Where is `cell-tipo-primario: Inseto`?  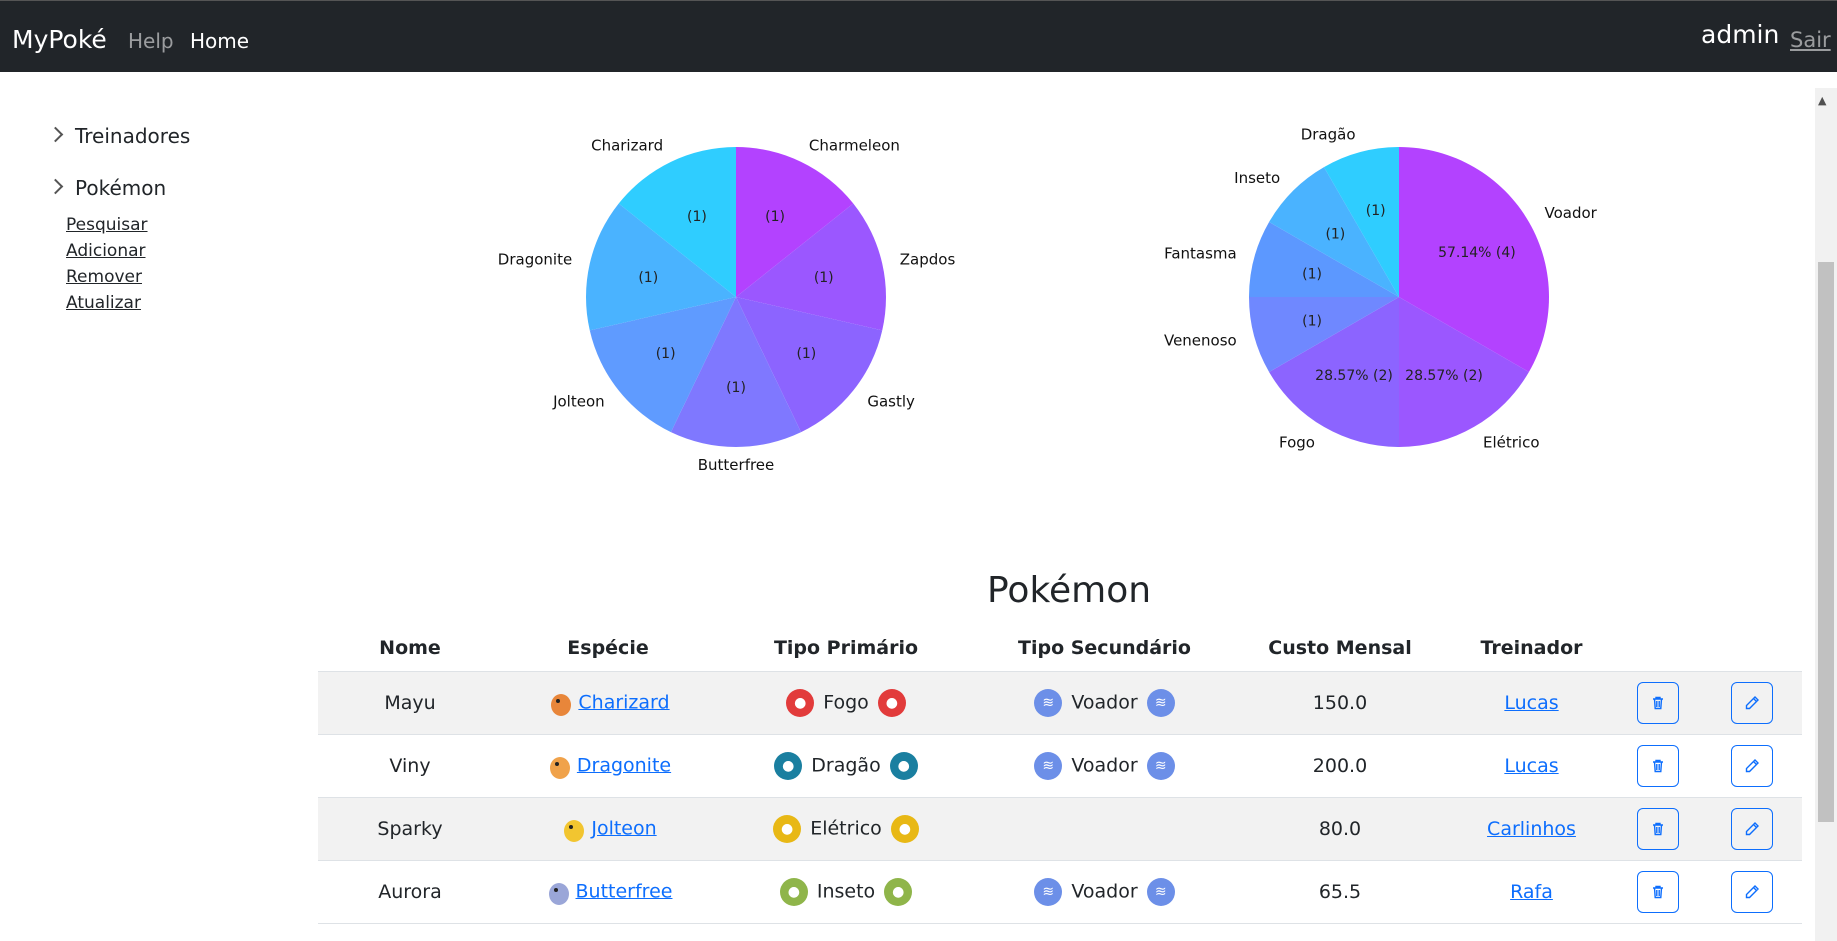 cell-tipo-primario: Inseto is located at coordinates (846, 891).